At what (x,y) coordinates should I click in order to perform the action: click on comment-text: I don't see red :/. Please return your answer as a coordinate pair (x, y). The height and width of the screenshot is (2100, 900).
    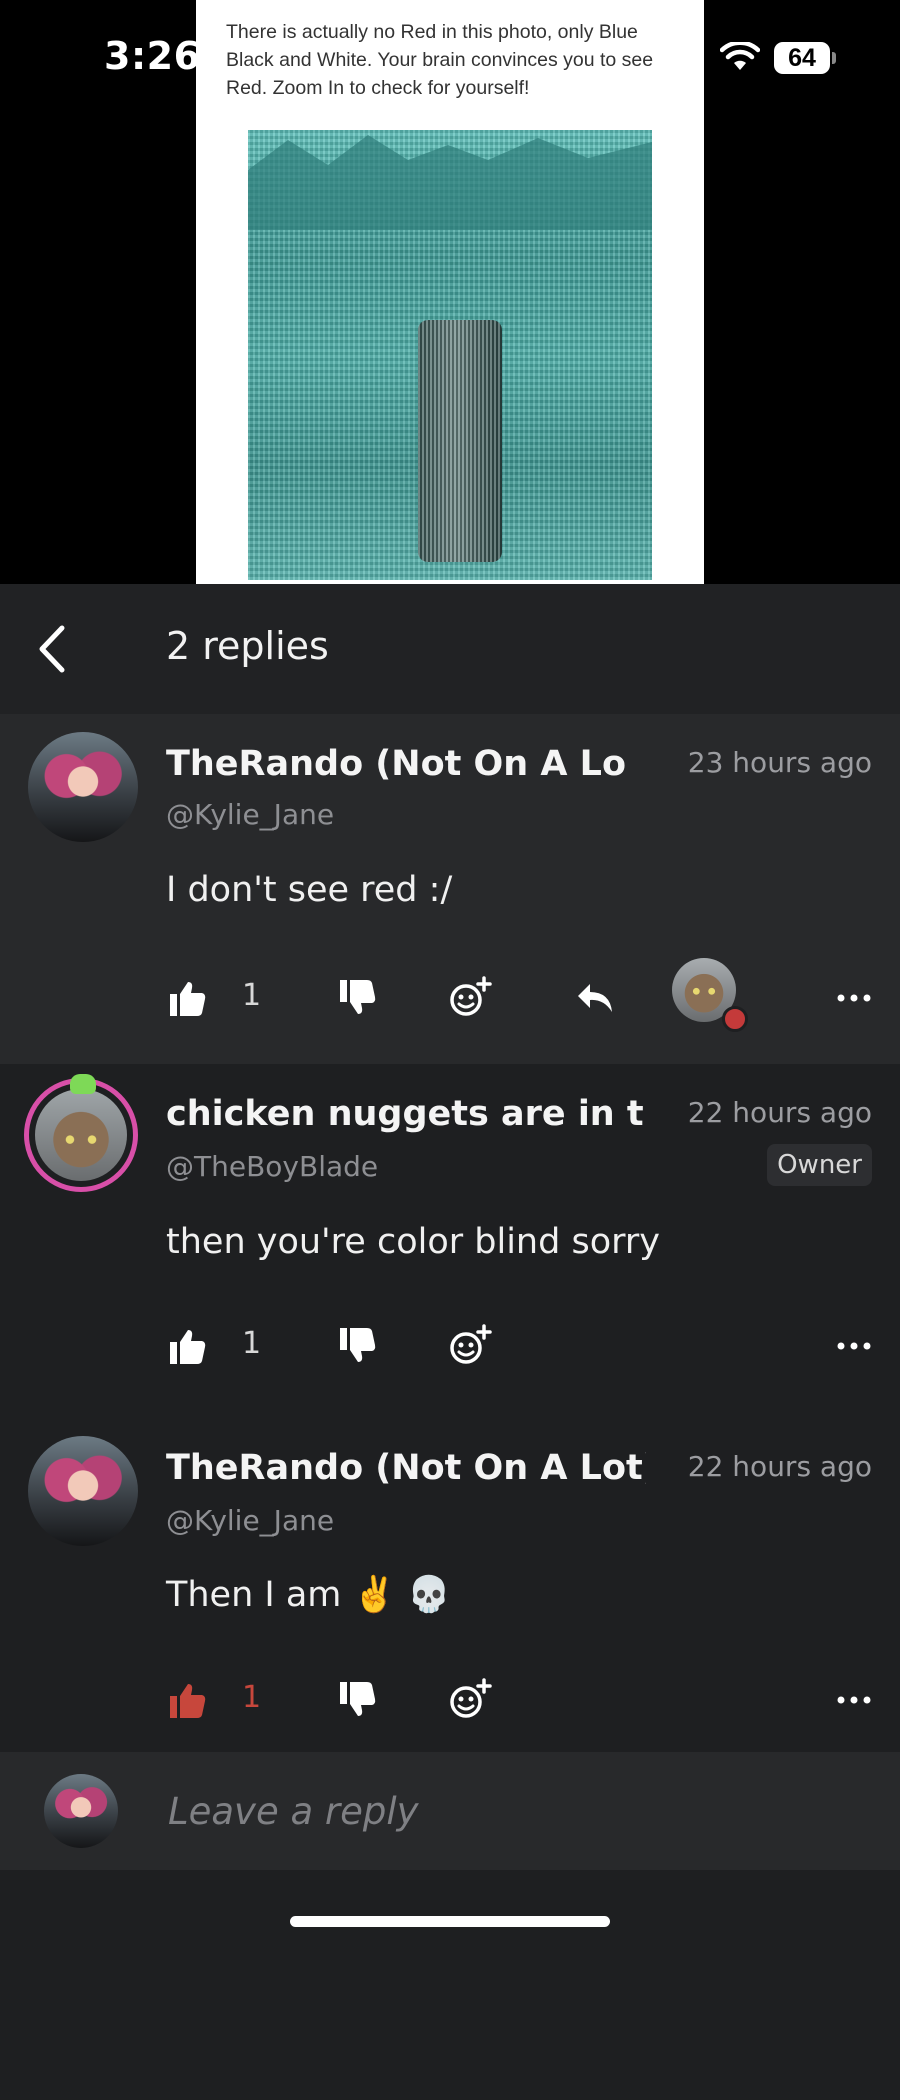
    Looking at the image, I should click on (309, 890).